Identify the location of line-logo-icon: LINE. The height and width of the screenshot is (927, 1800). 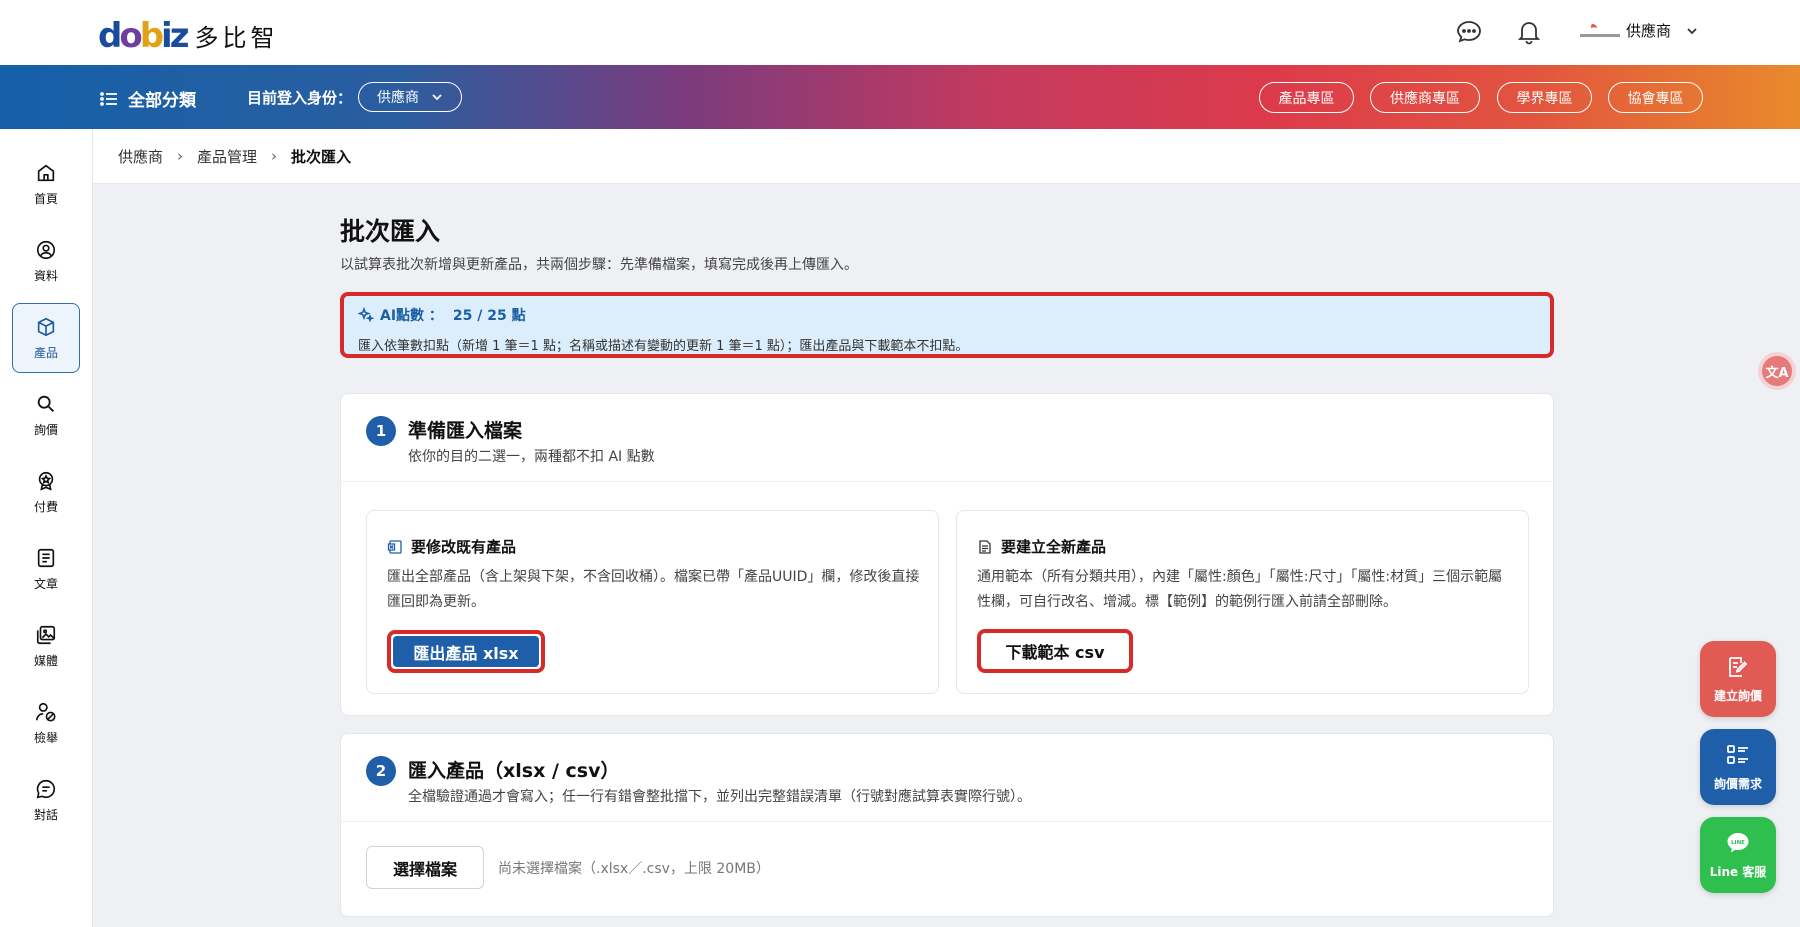
(1738, 843).